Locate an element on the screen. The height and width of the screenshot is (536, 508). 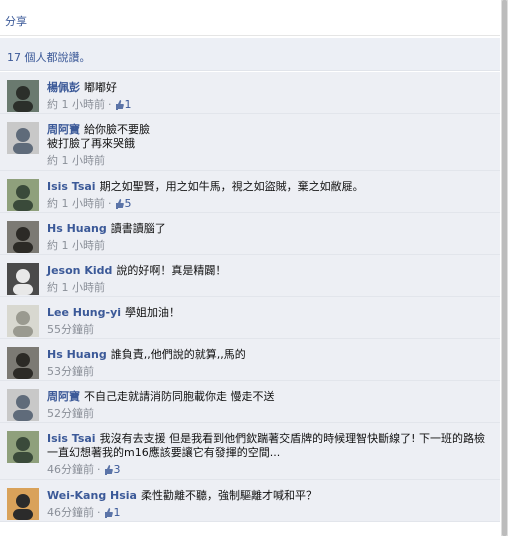
comment-item: Wei-Kang Hsia 柔性勸離不聽，強制驅離才喊和平？ 46分鐘前 · 1 is located at coordinates (250, 501).